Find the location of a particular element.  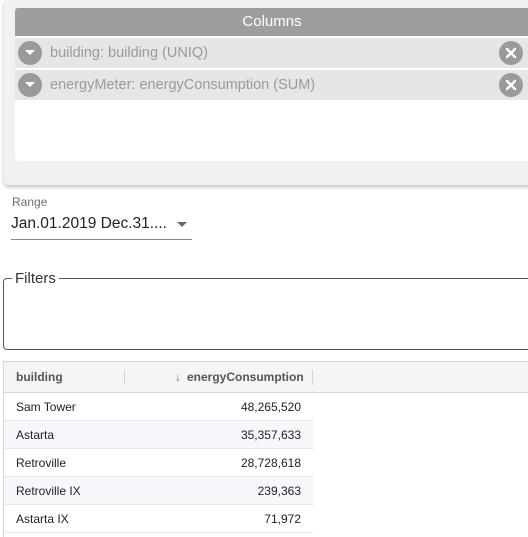

cell-building: Retroville IX is located at coordinates (48, 491).